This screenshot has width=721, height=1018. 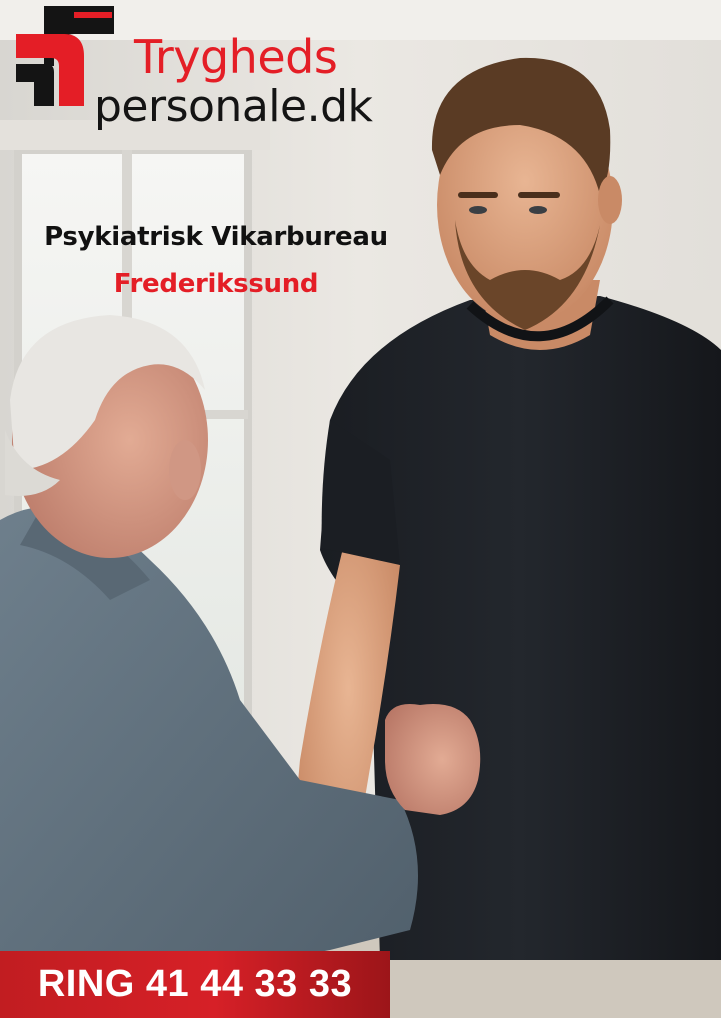 I want to click on logo-wordmark-line1: Trygheds, so click(x=236, y=57).